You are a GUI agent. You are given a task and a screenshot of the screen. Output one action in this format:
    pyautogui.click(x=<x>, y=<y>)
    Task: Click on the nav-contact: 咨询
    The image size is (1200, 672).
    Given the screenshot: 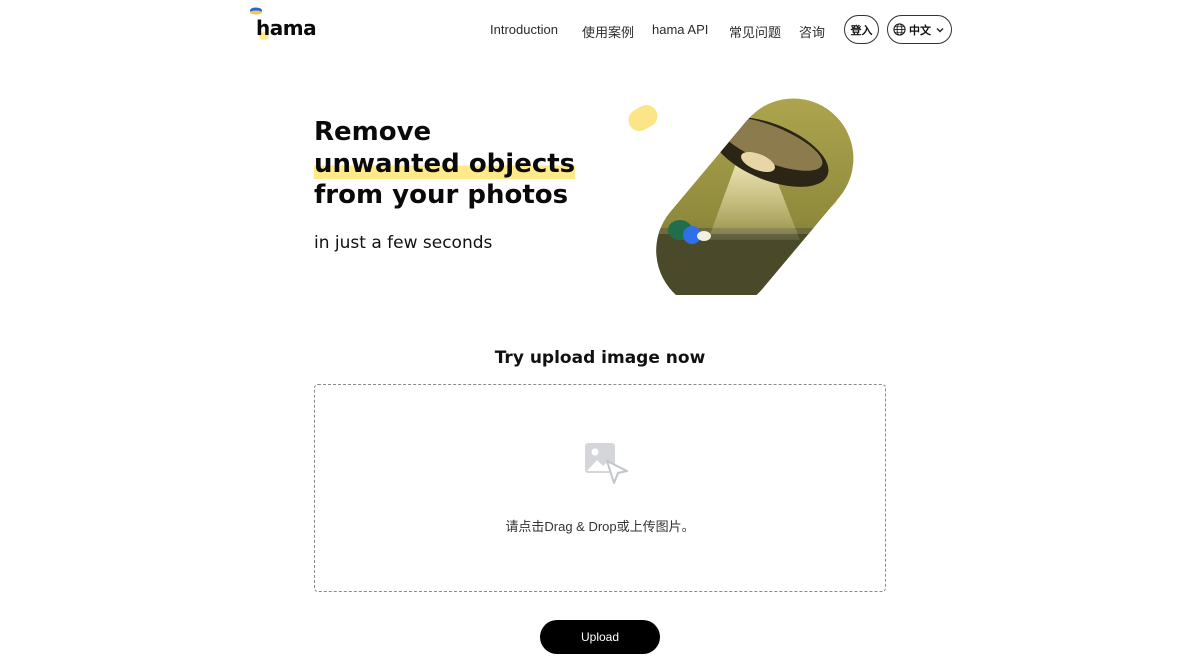 What is the action you would take?
    pyautogui.click(x=812, y=31)
    